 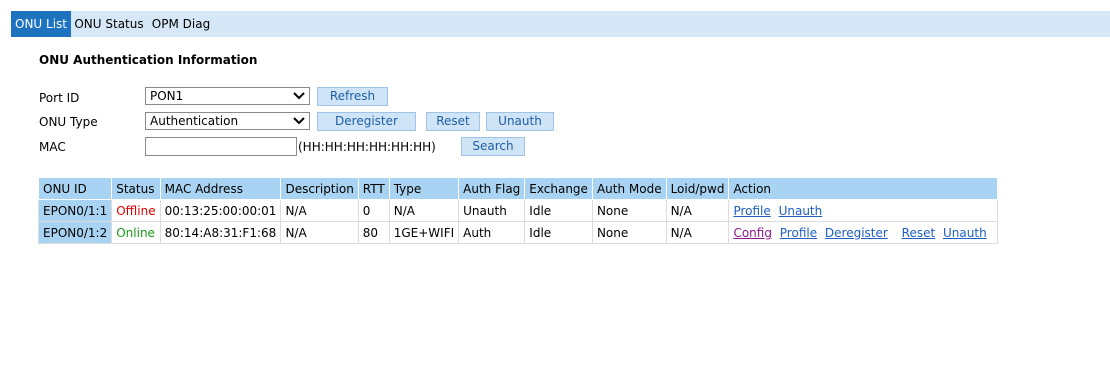 I want to click on refresh-button: Refresh, so click(x=352, y=96).